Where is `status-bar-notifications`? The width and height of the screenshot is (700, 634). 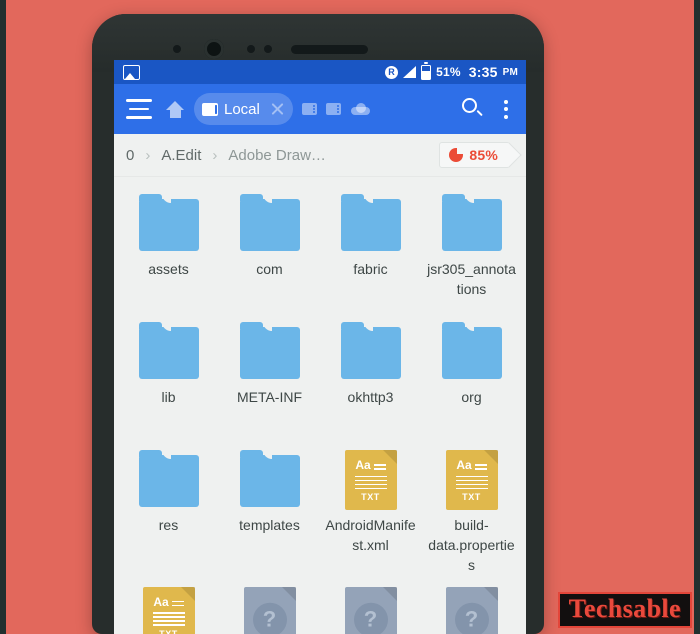
status-bar-notifications is located at coordinates (254, 72).